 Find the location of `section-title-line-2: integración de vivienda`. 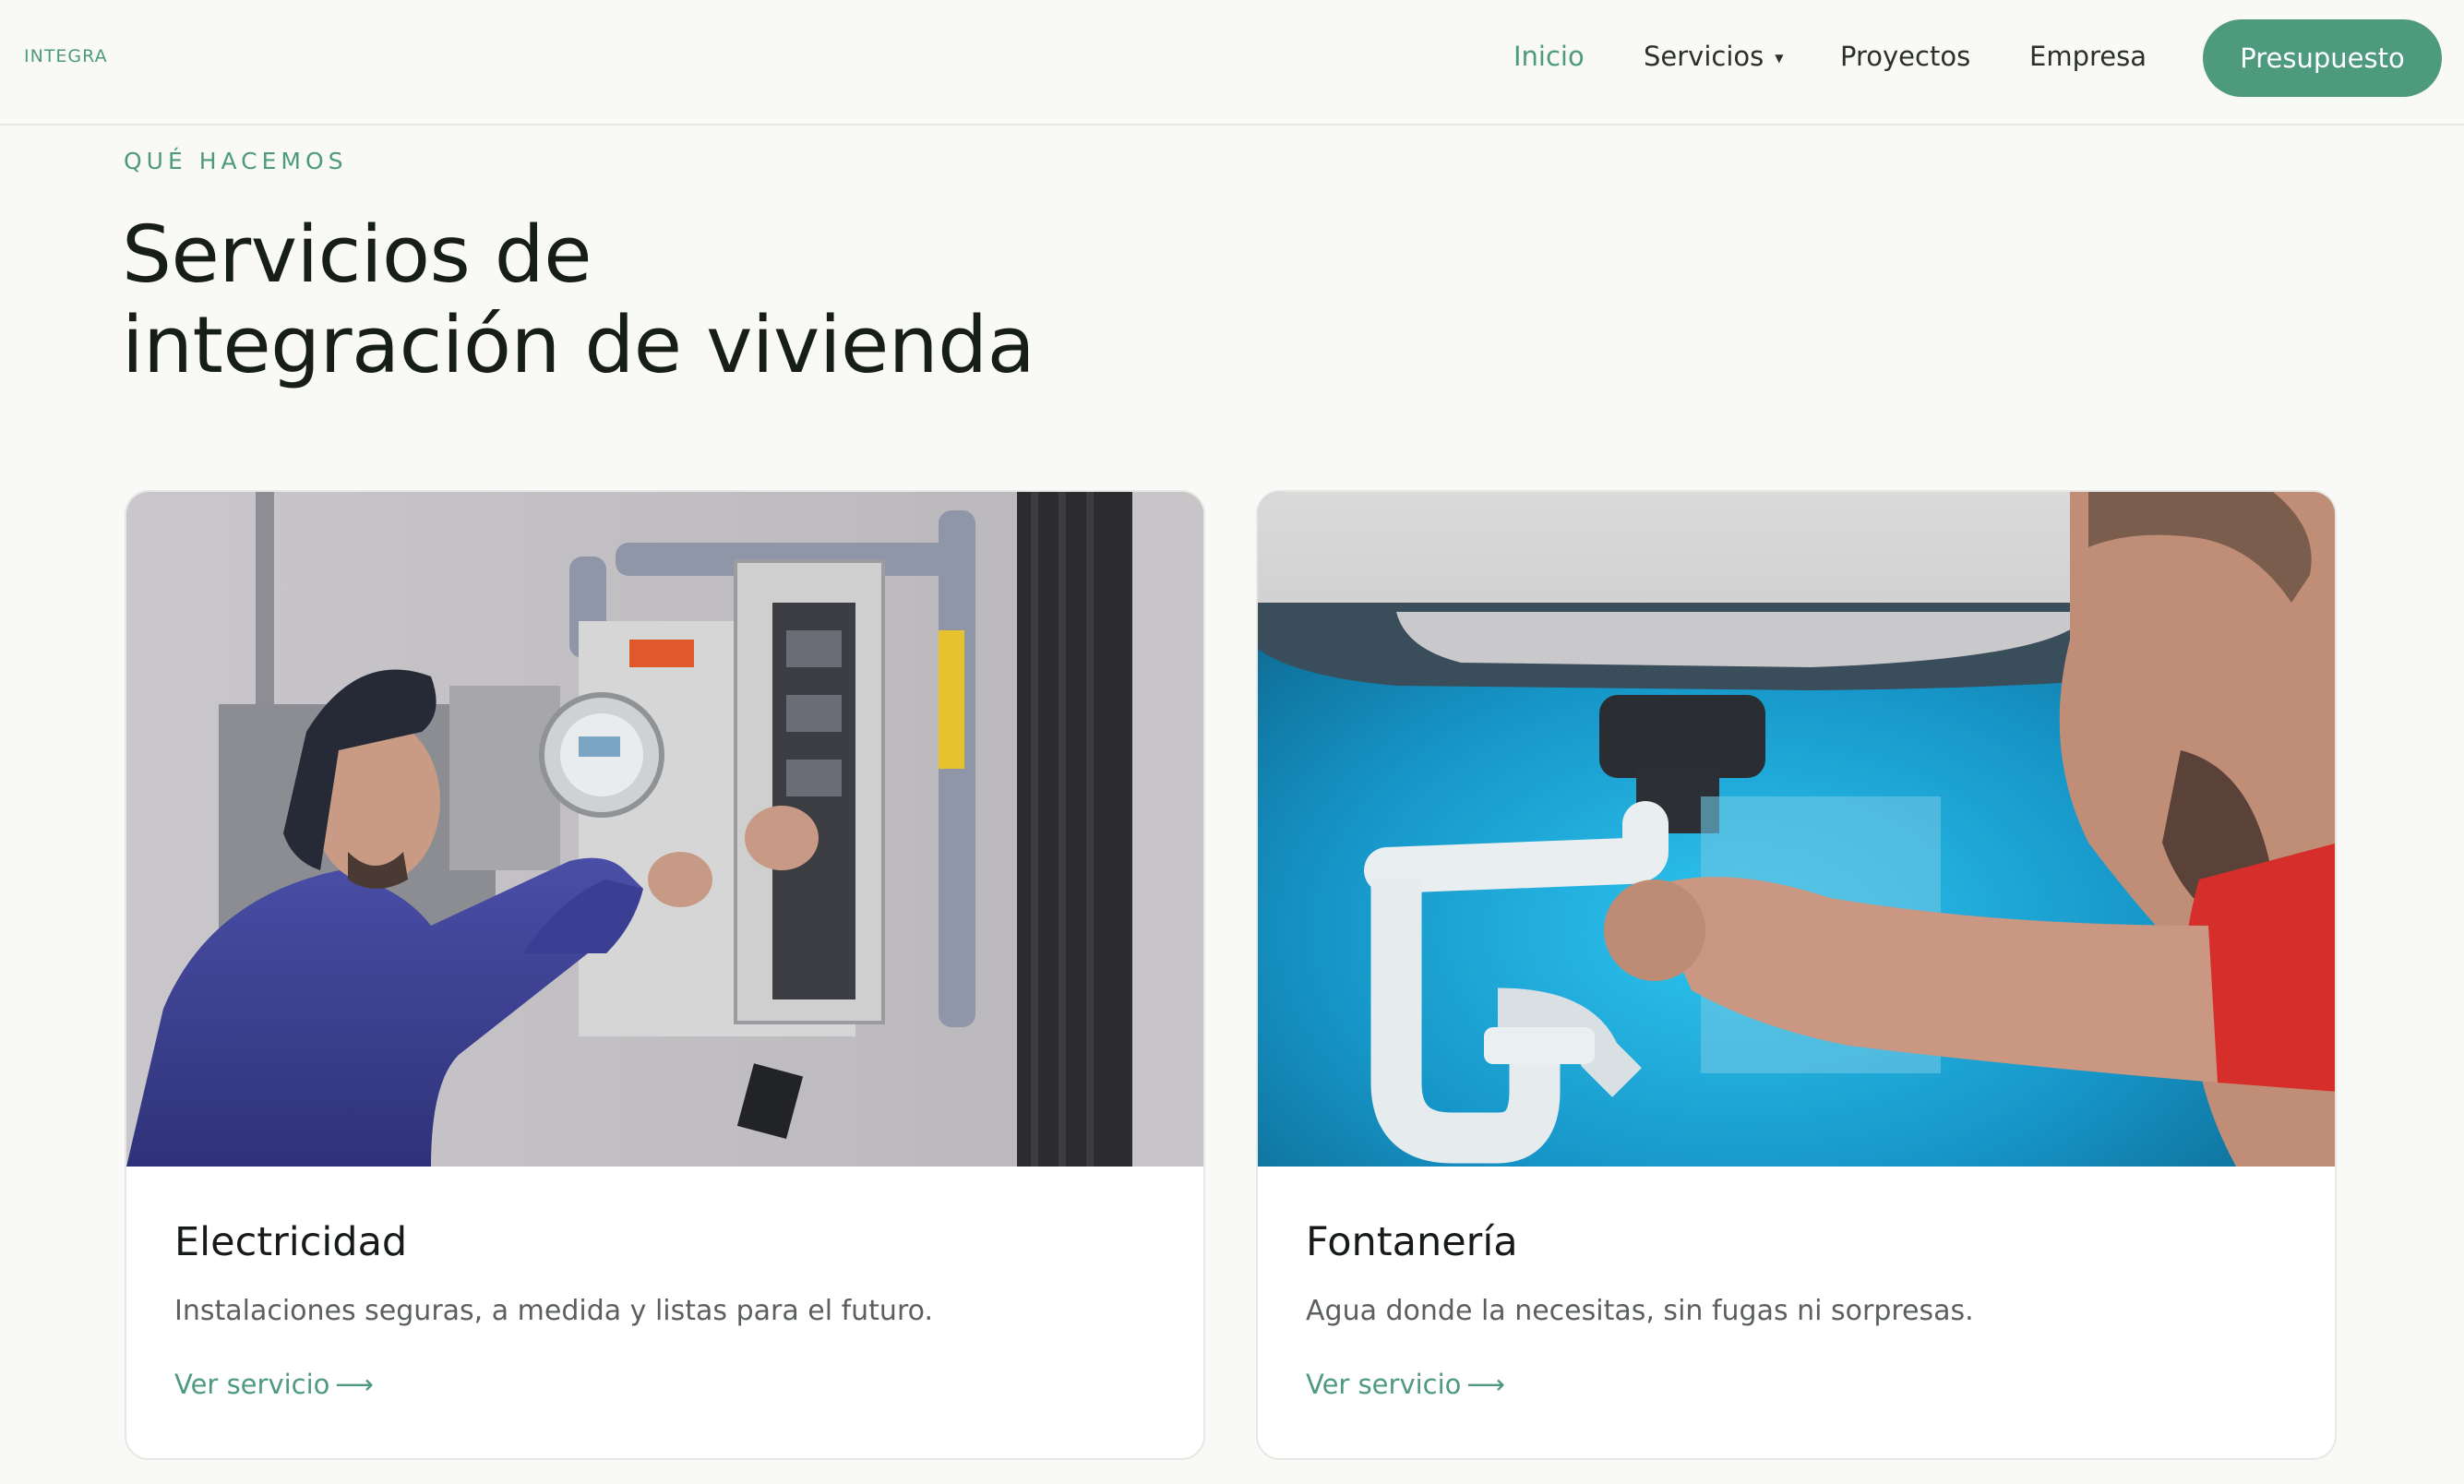

section-title-line-2: integración de vivienda is located at coordinates (578, 345).